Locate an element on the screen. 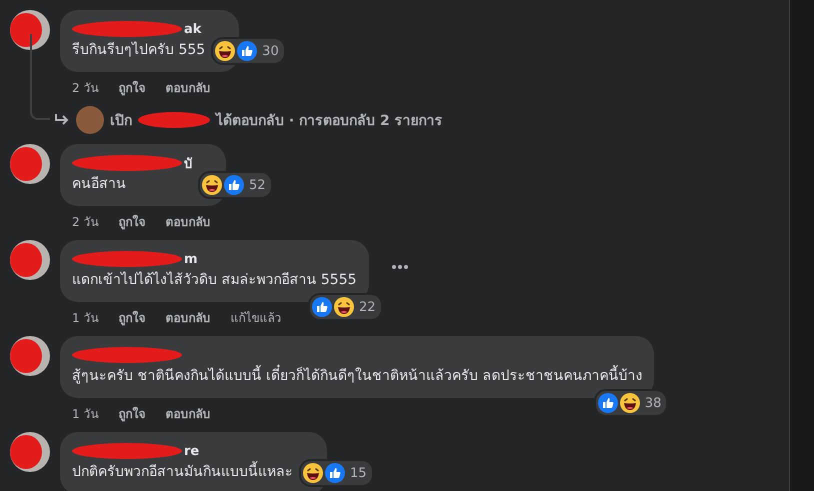 The image size is (814, 491). reply-summary-link: เปิก is located at coordinates (121, 120).